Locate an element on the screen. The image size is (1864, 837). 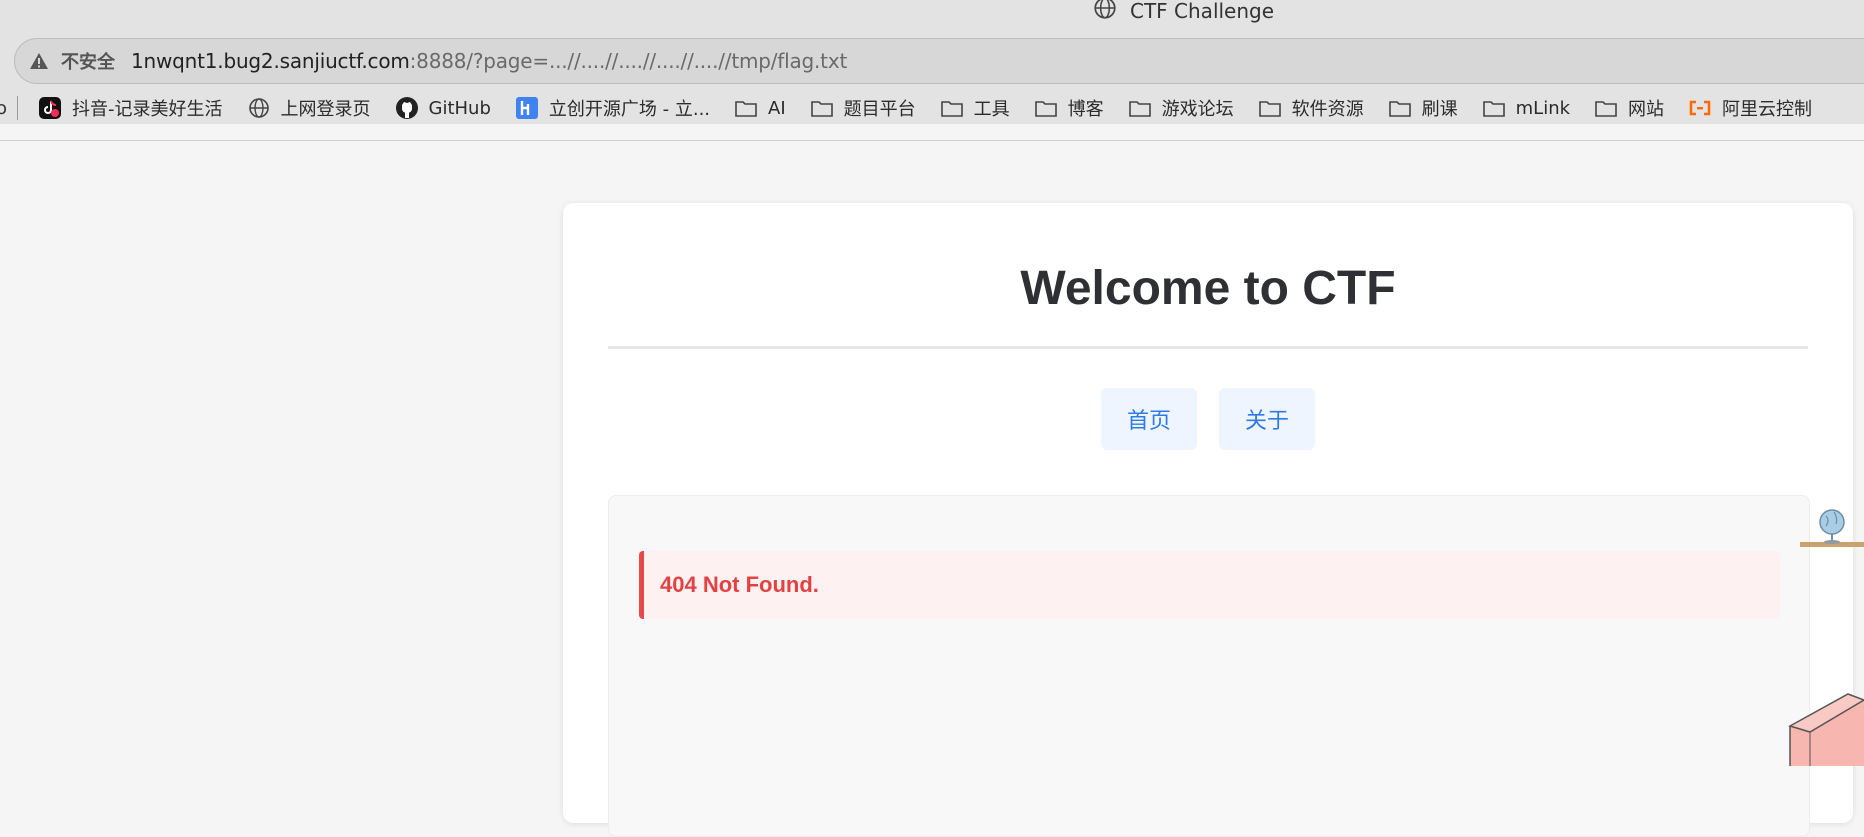
warning-icon is located at coordinates (39, 61).